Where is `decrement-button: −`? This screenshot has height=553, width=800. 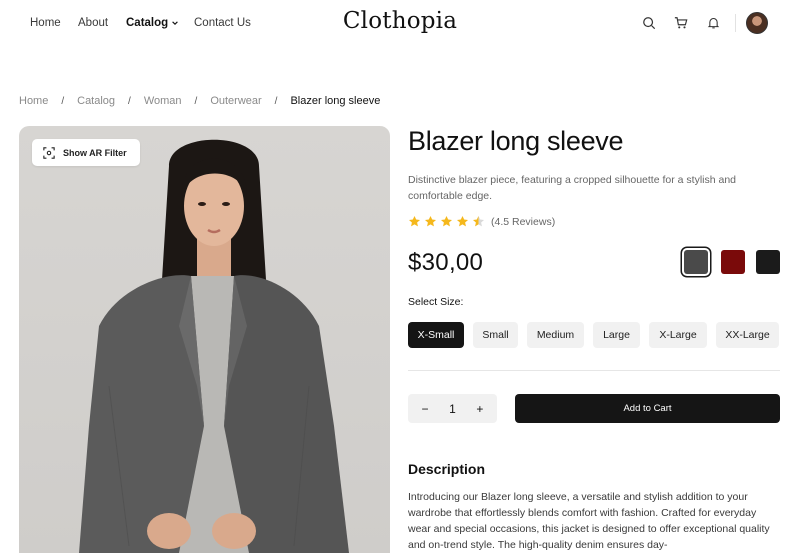 decrement-button: − is located at coordinates (425, 409).